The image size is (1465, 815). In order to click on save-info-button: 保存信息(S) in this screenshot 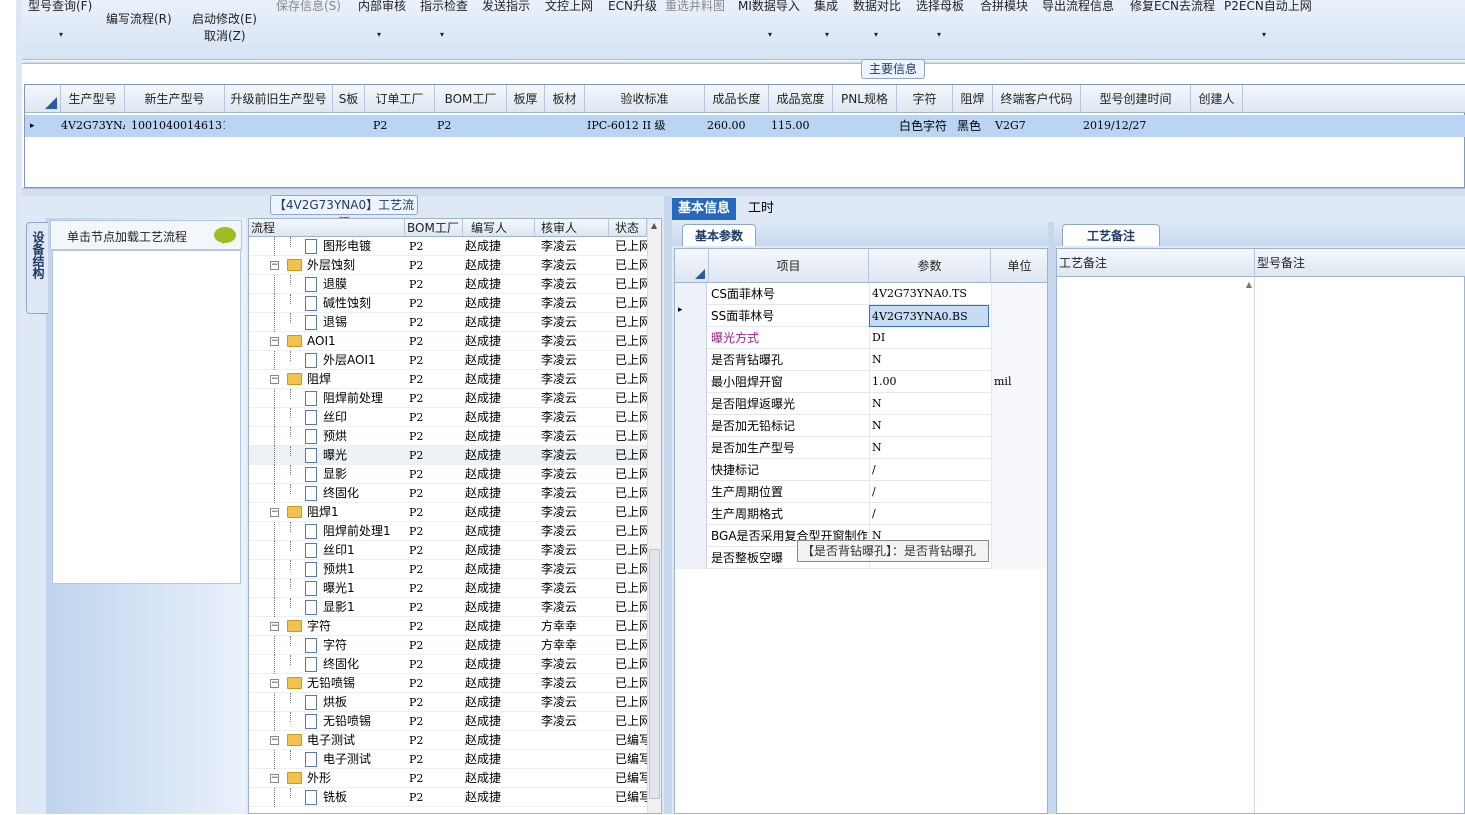, I will do `click(308, 7)`.